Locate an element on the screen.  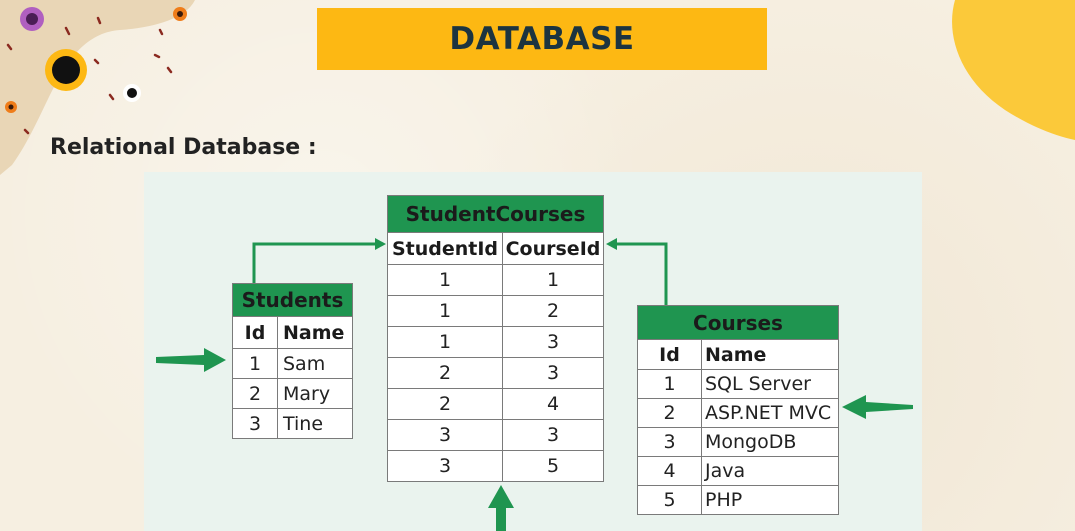
studentcourses-cell-courseid: 2 is located at coordinates (553, 311).